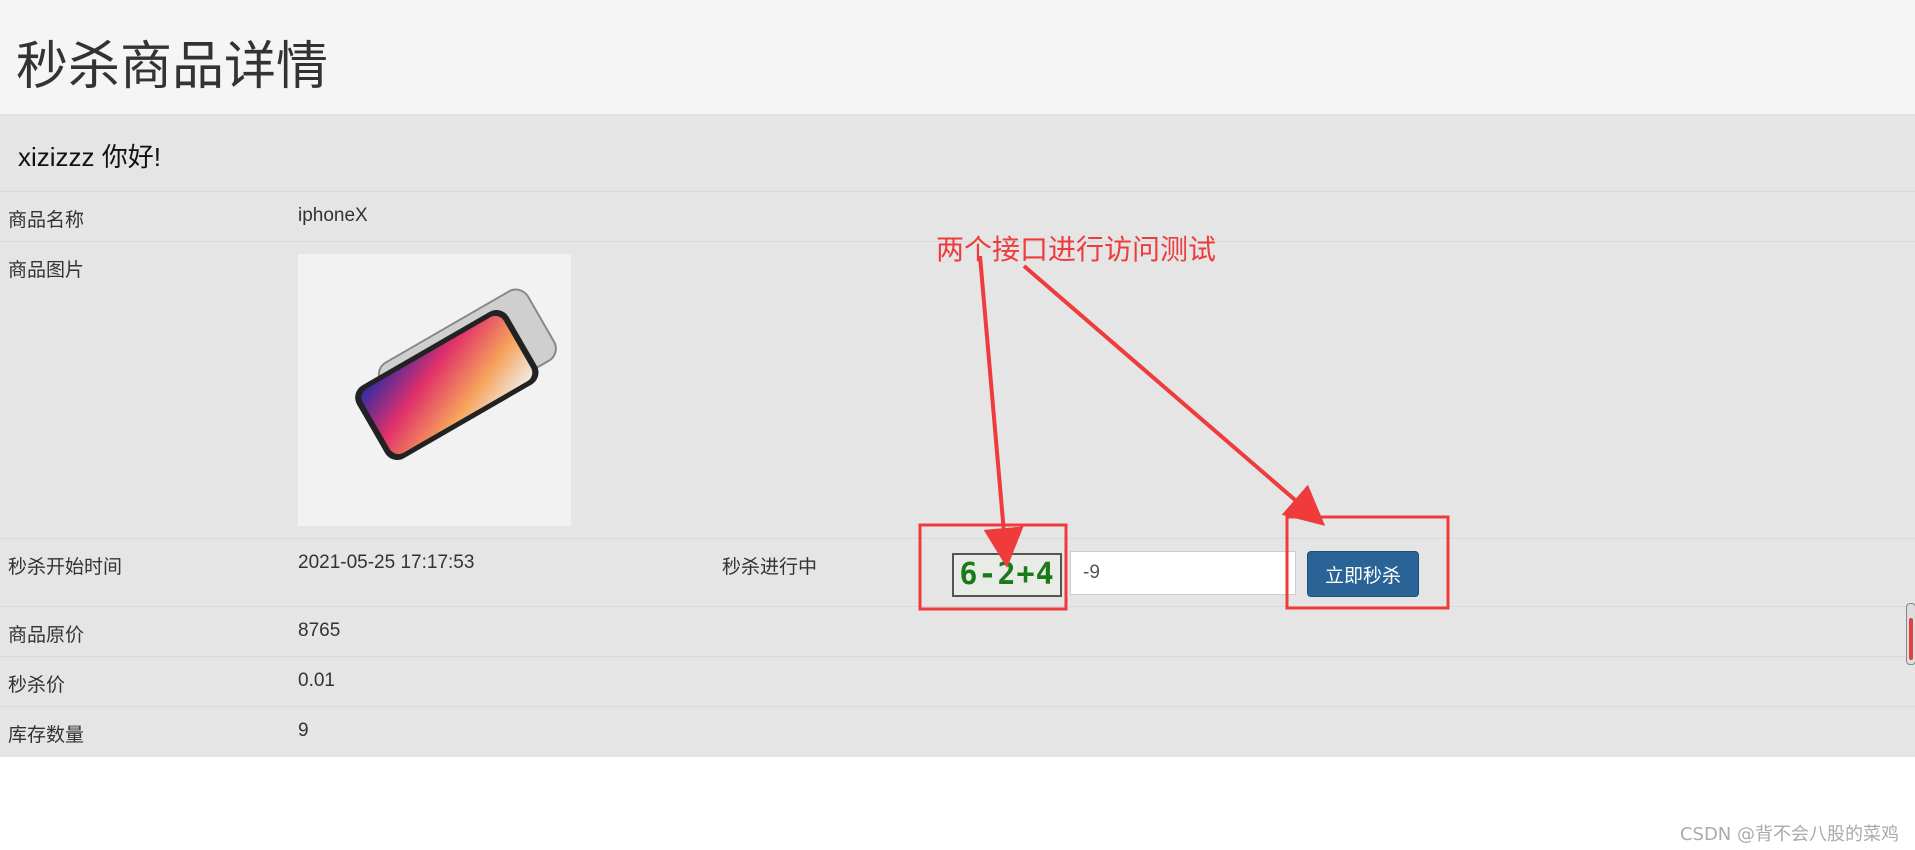 The height and width of the screenshot is (850, 1915). I want to click on user-greeting: xizizzz 你好!, so click(90, 157).